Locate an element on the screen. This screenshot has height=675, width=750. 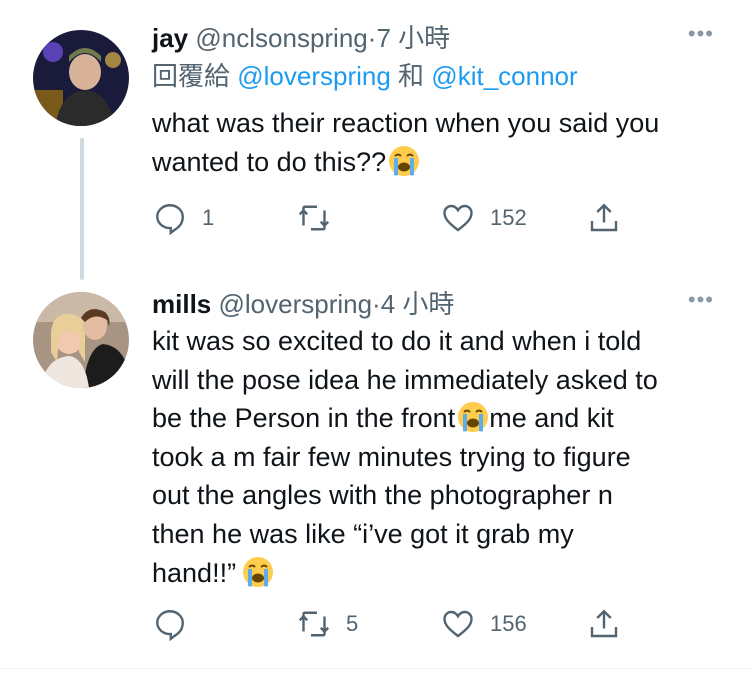
reply-prefix: 回覆給 is located at coordinates (191, 76).